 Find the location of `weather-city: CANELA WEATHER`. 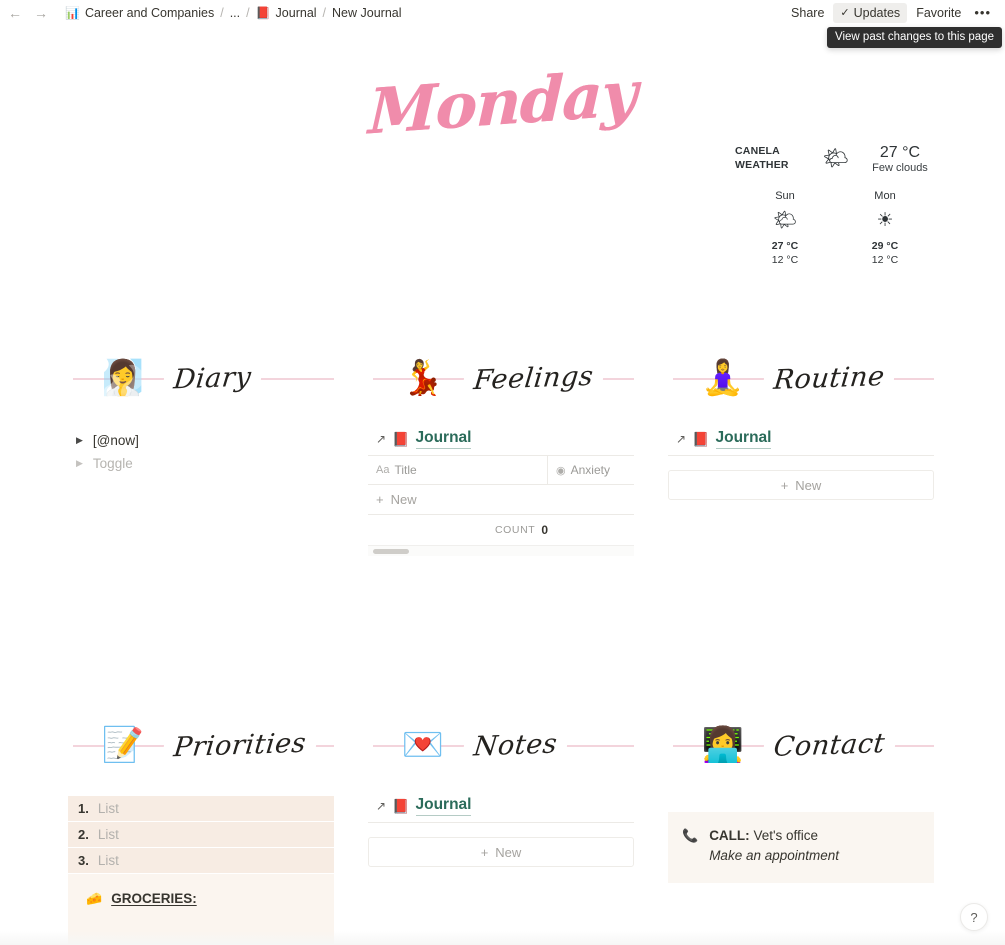

weather-city: CANELA WEATHER is located at coordinates (771, 158).